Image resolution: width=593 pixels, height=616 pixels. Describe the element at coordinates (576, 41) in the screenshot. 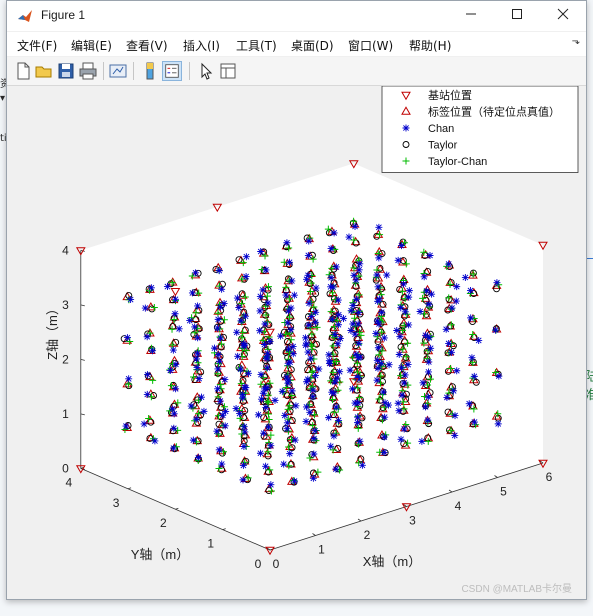

I see `menu-overflow-icon: ⬎` at that location.